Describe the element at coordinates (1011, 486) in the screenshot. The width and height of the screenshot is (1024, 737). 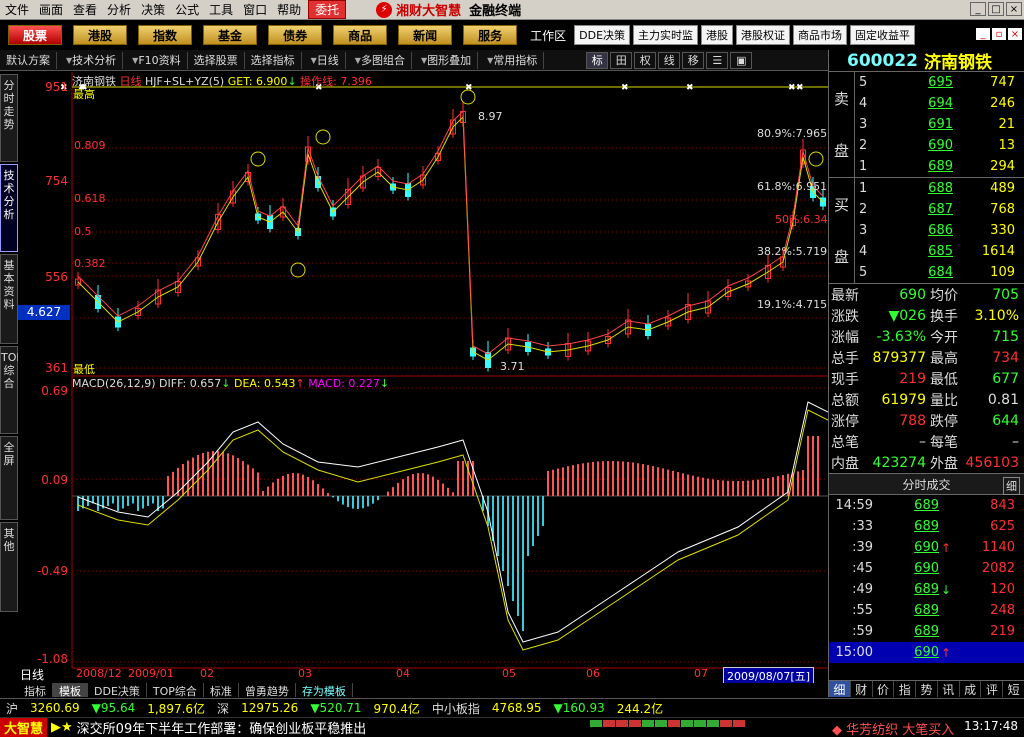
I see `ticks-detail-icon: 细` at that location.